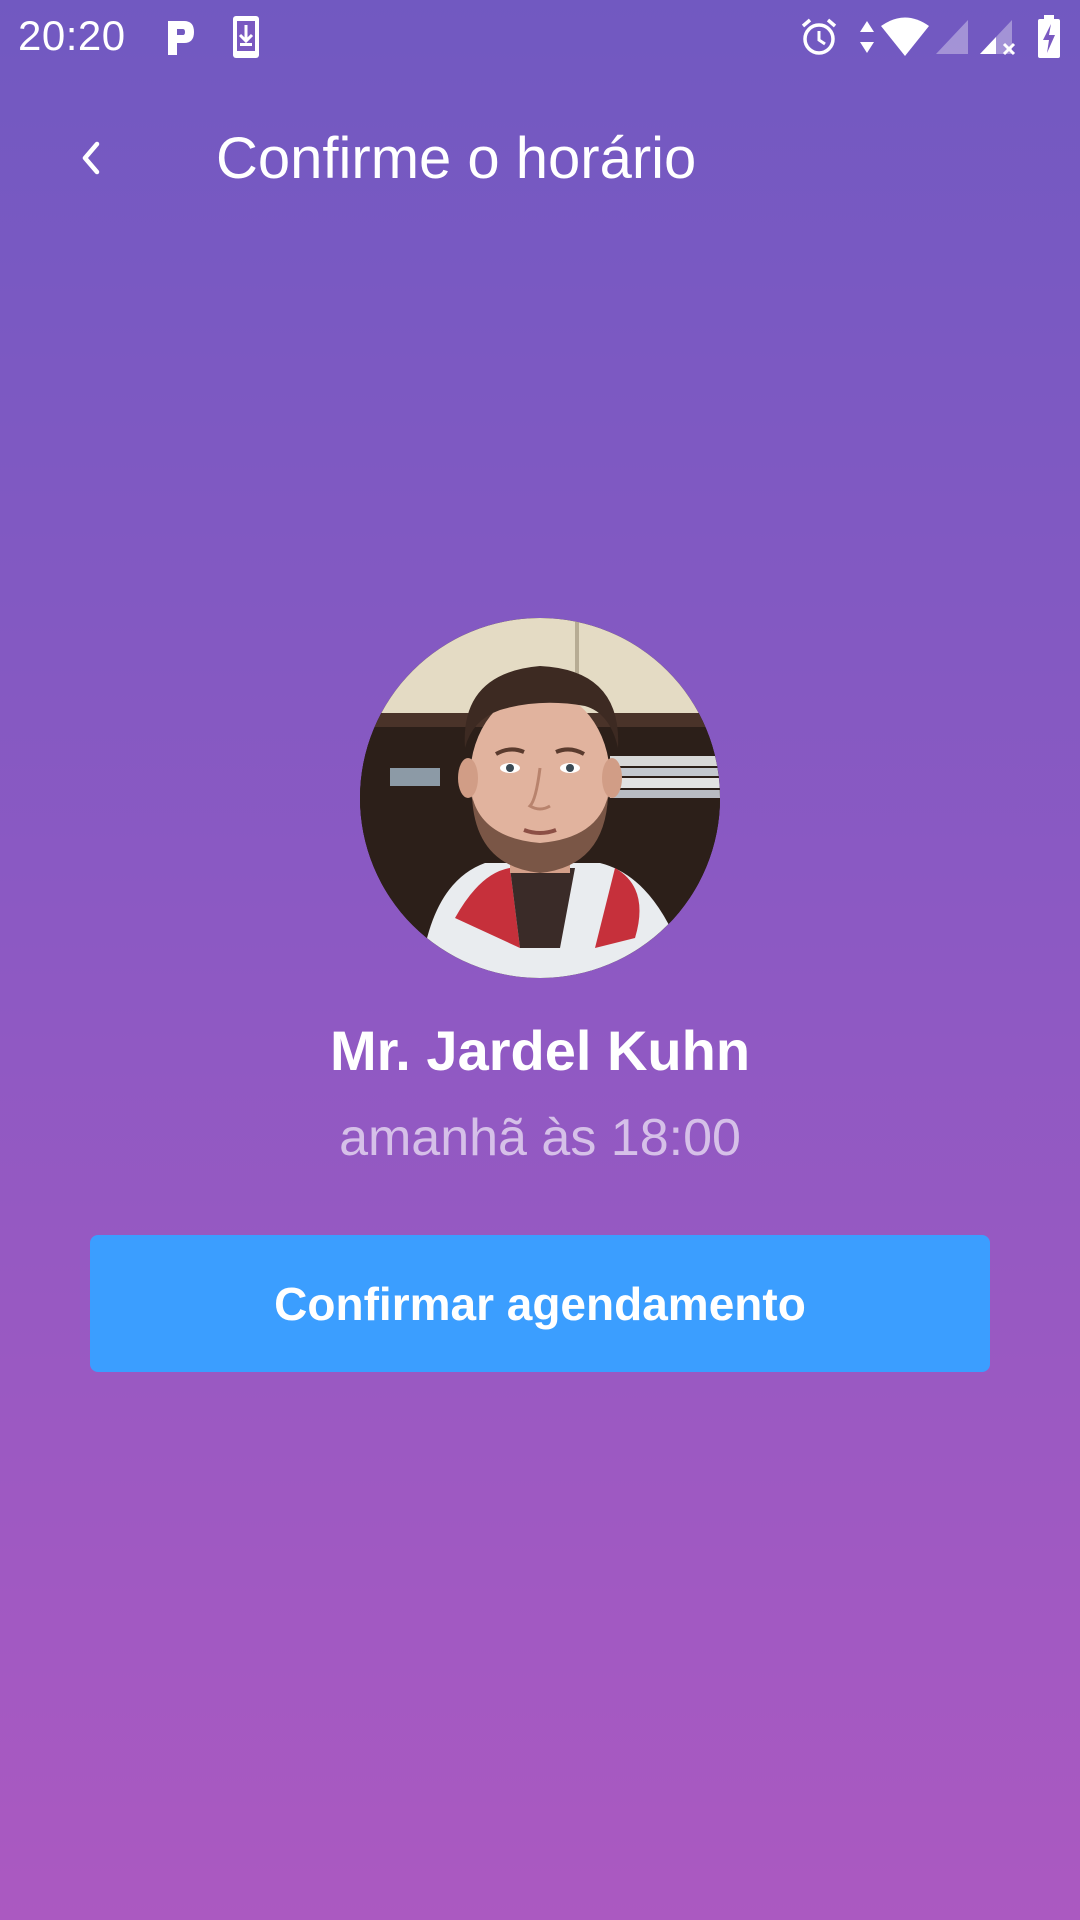 The width and height of the screenshot is (1080, 1920). I want to click on chevron-left-icon, so click(91, 158).